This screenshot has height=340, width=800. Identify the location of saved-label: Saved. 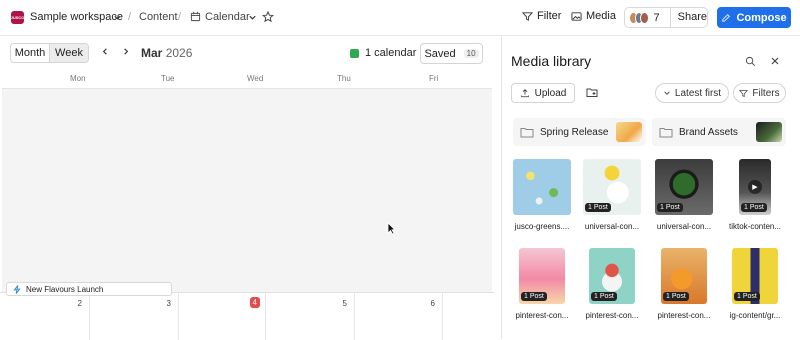
(440, 53).